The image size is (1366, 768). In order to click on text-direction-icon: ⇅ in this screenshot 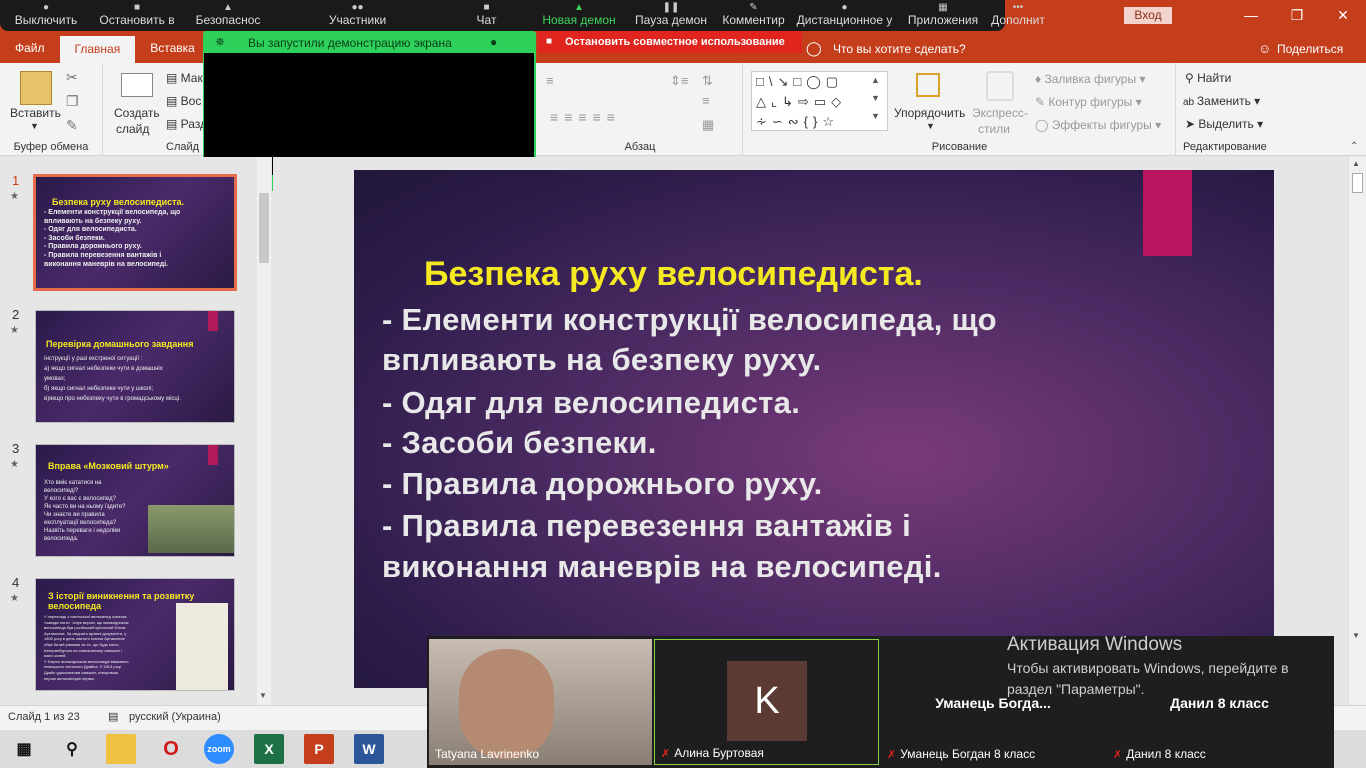, I will do `click(707, 81)`.